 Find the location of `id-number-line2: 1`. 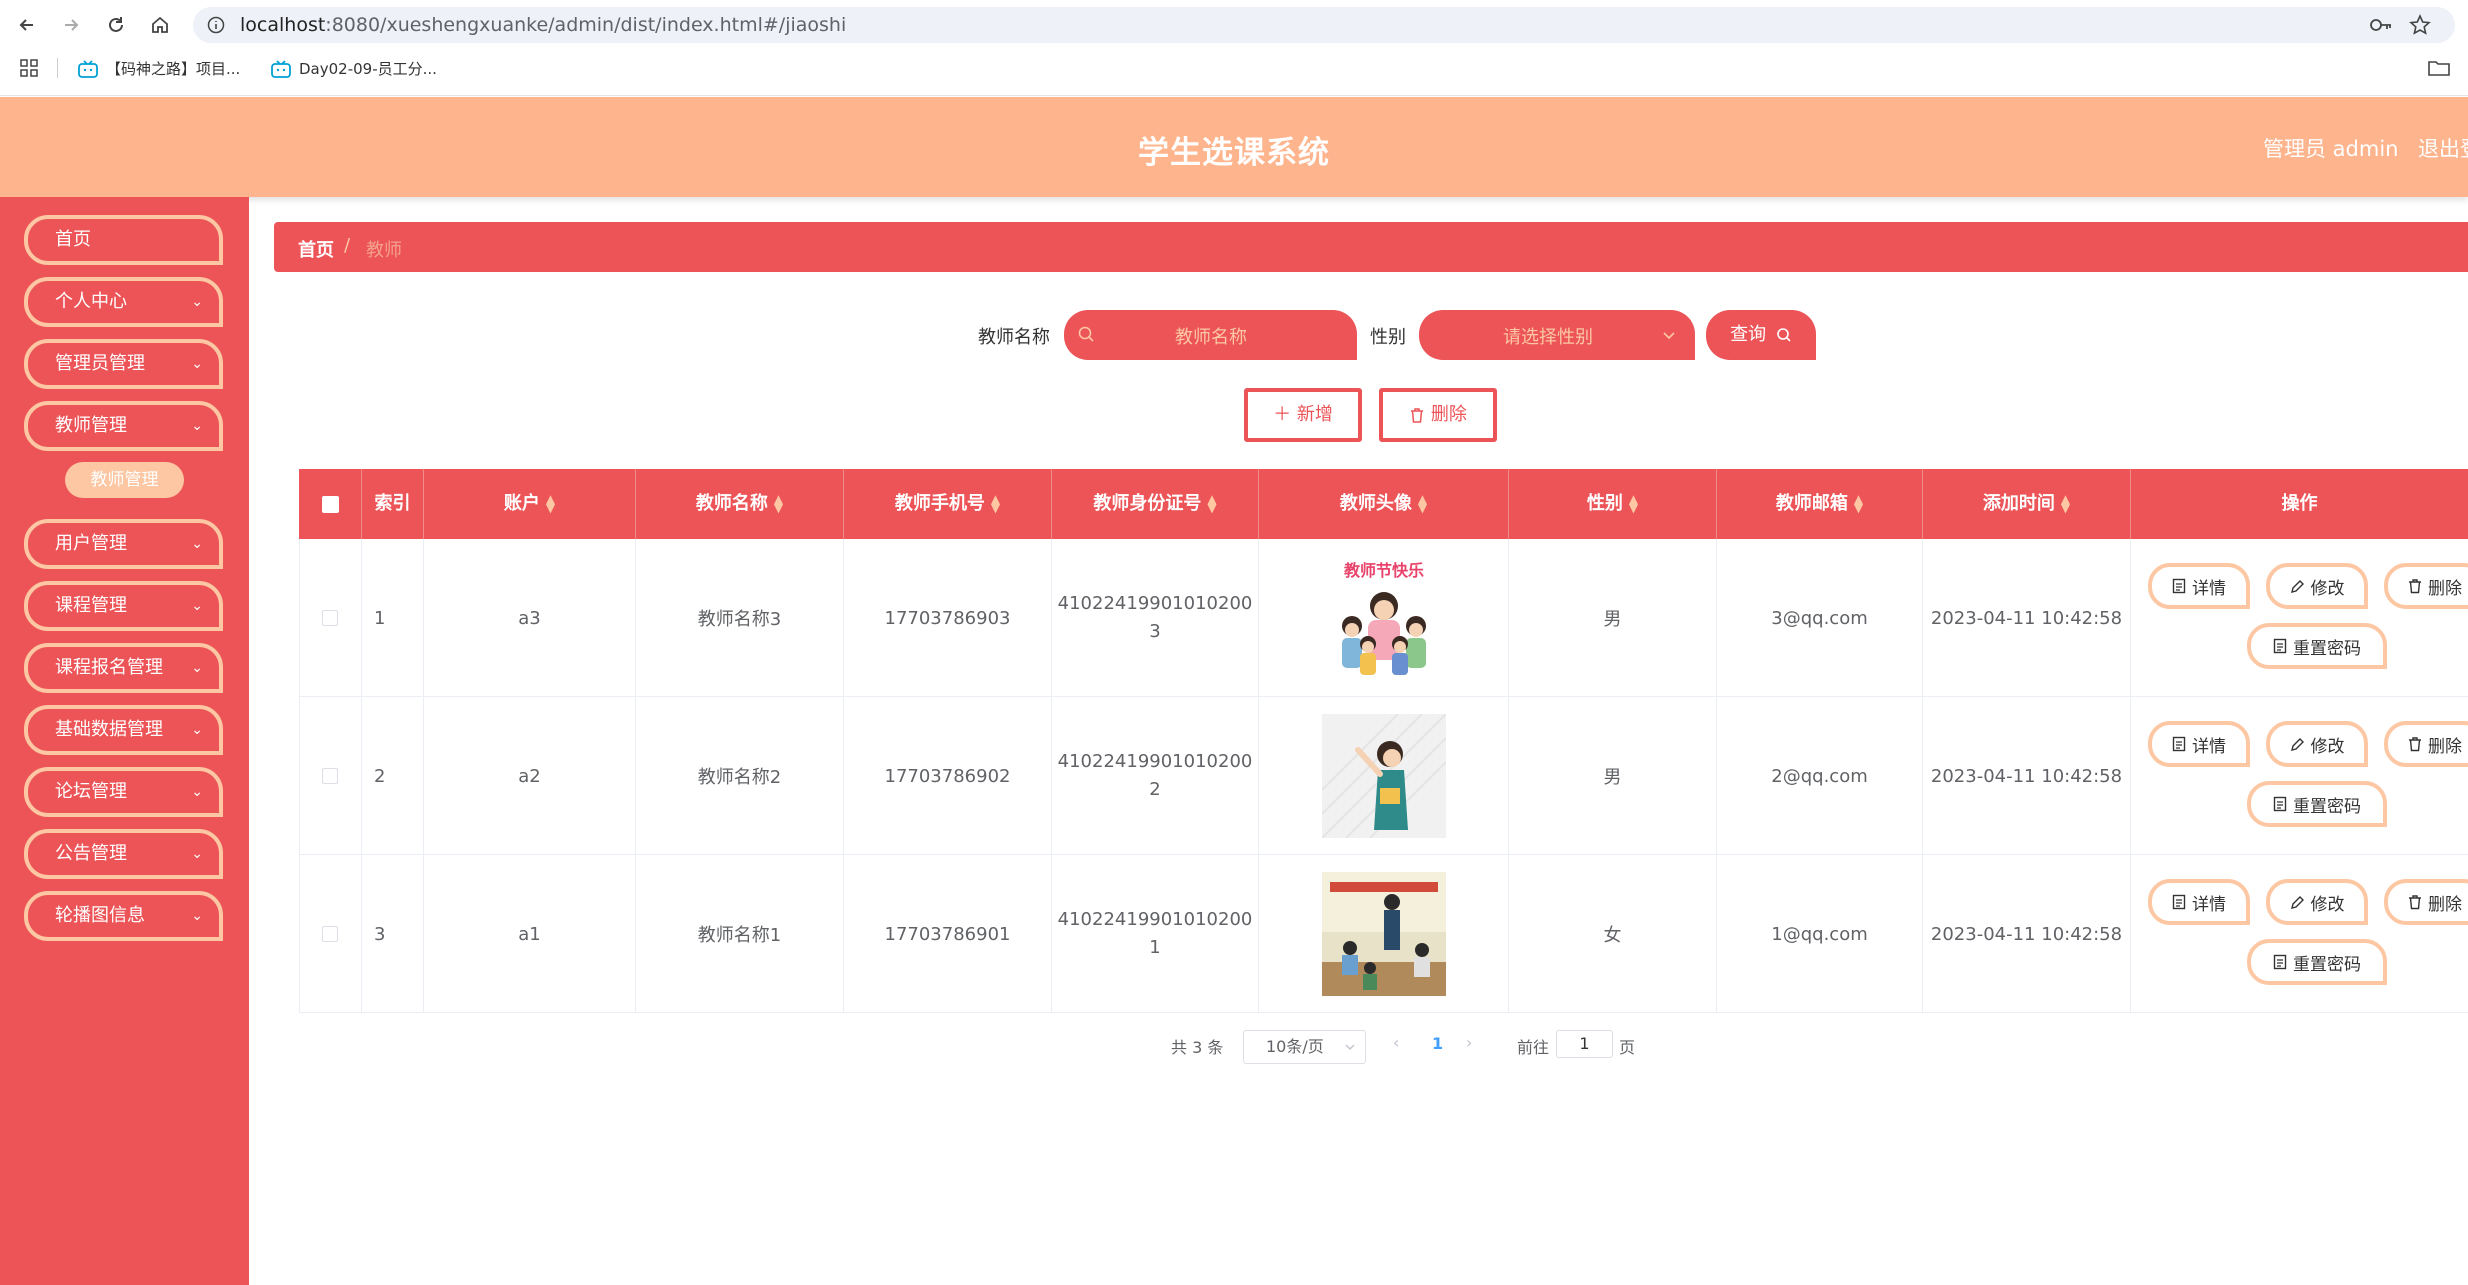

id-number-line2: 1 is located at coordinates (1155, 947).